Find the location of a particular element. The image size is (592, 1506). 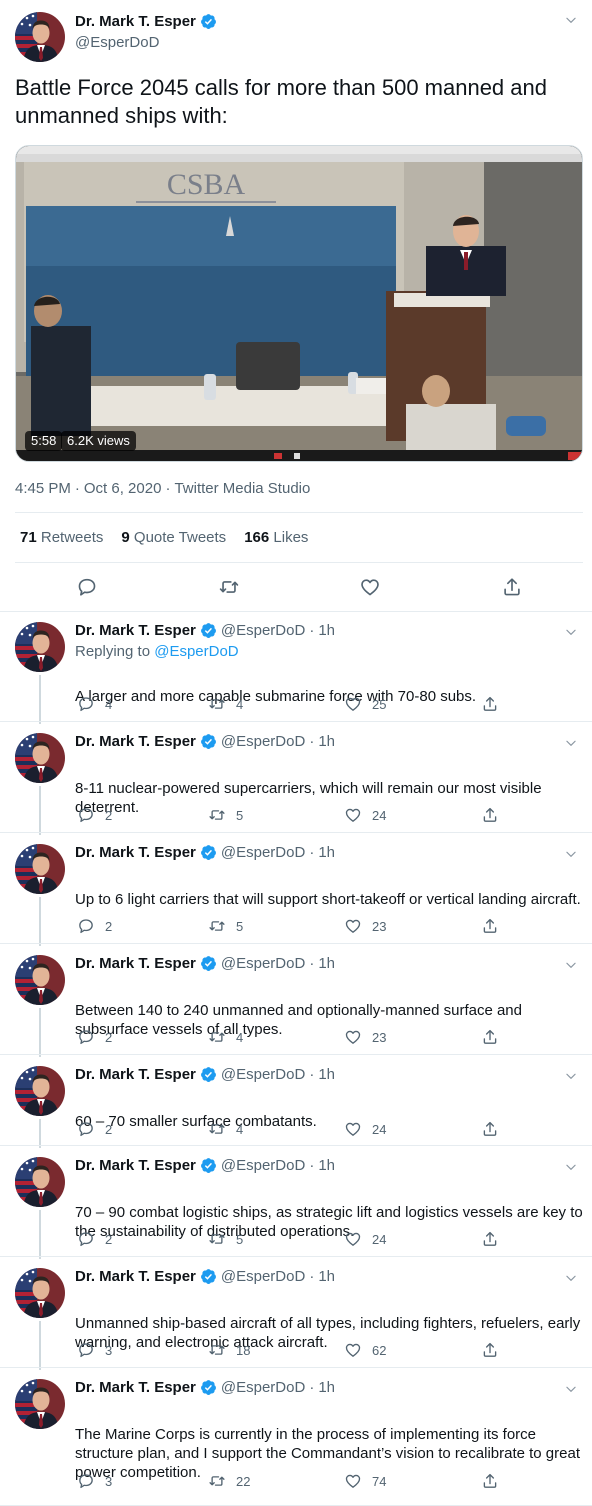

retweet-action: 5 is located at coordinates (225, 1239).